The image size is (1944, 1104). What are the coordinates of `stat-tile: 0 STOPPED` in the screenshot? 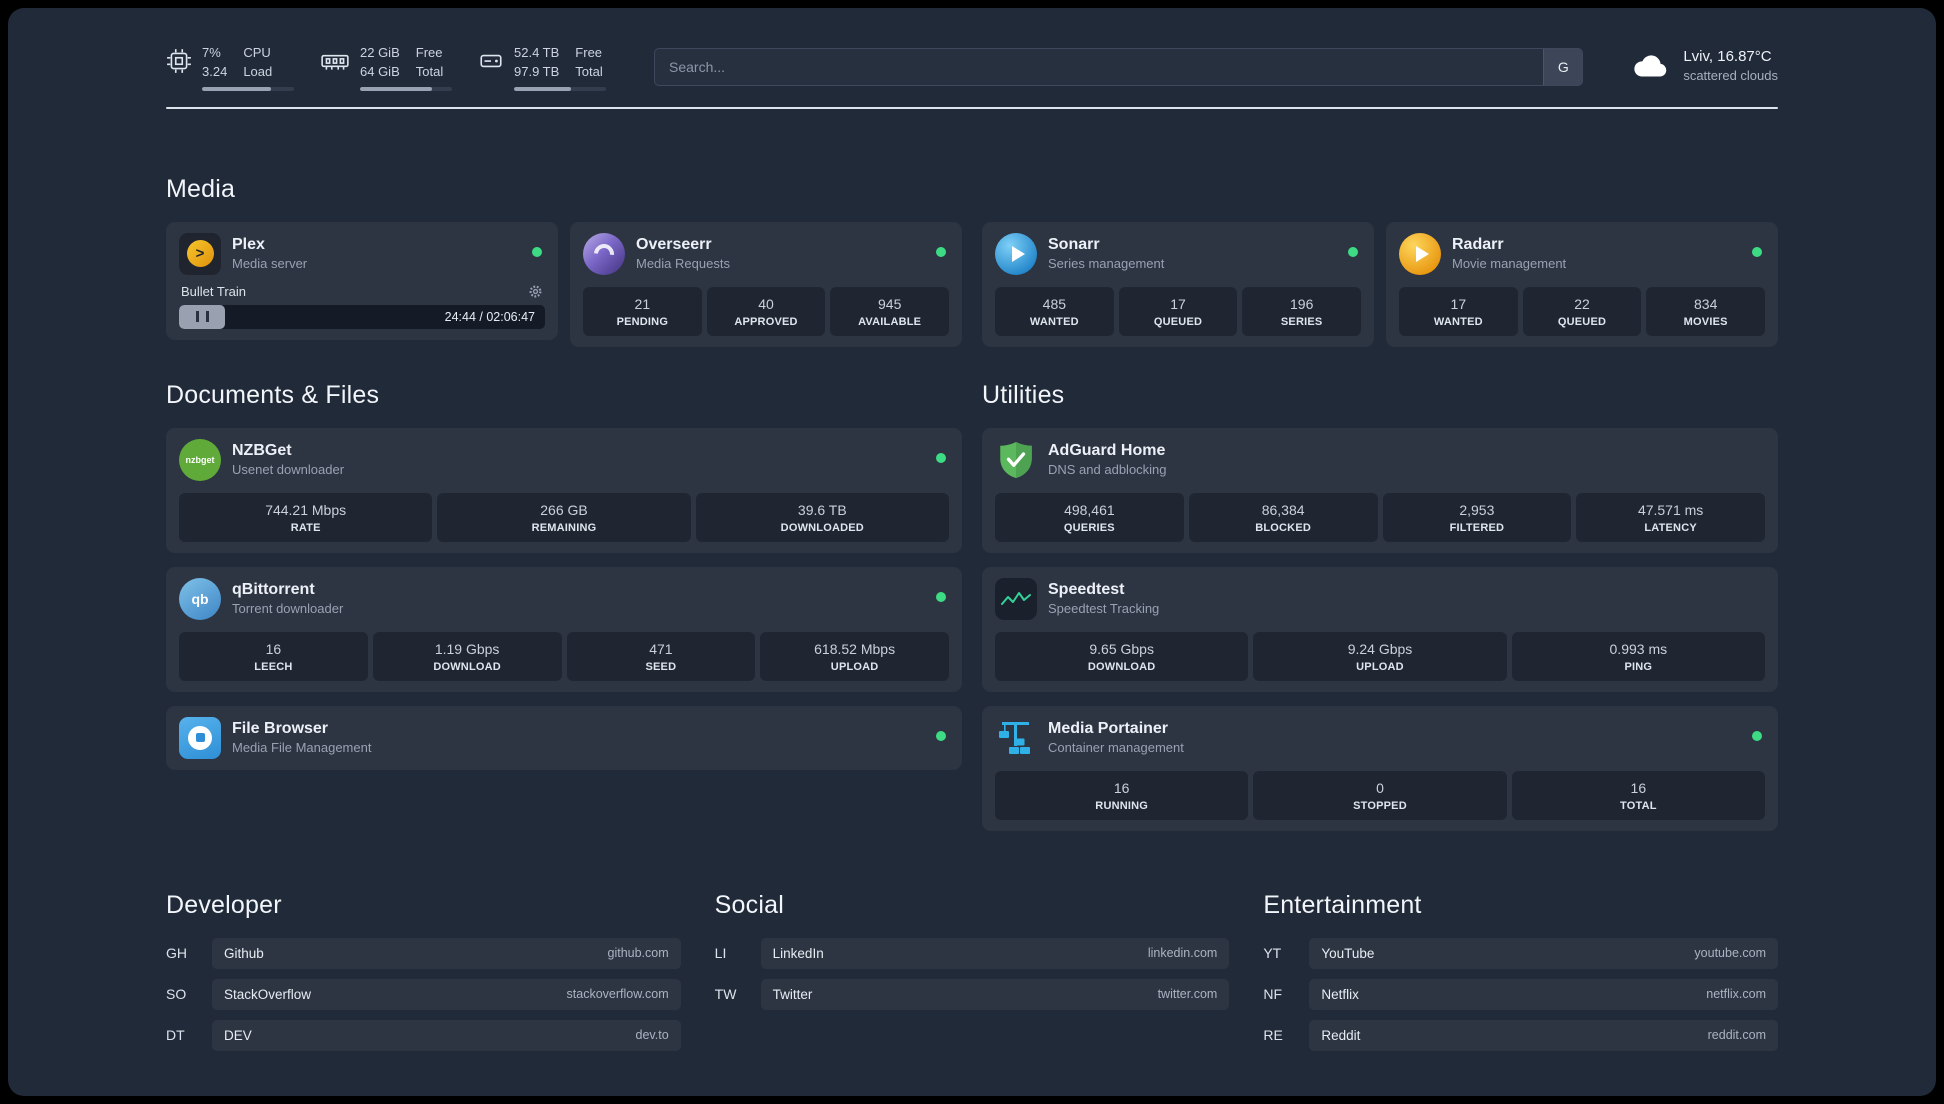 It's located at (1380, 795).